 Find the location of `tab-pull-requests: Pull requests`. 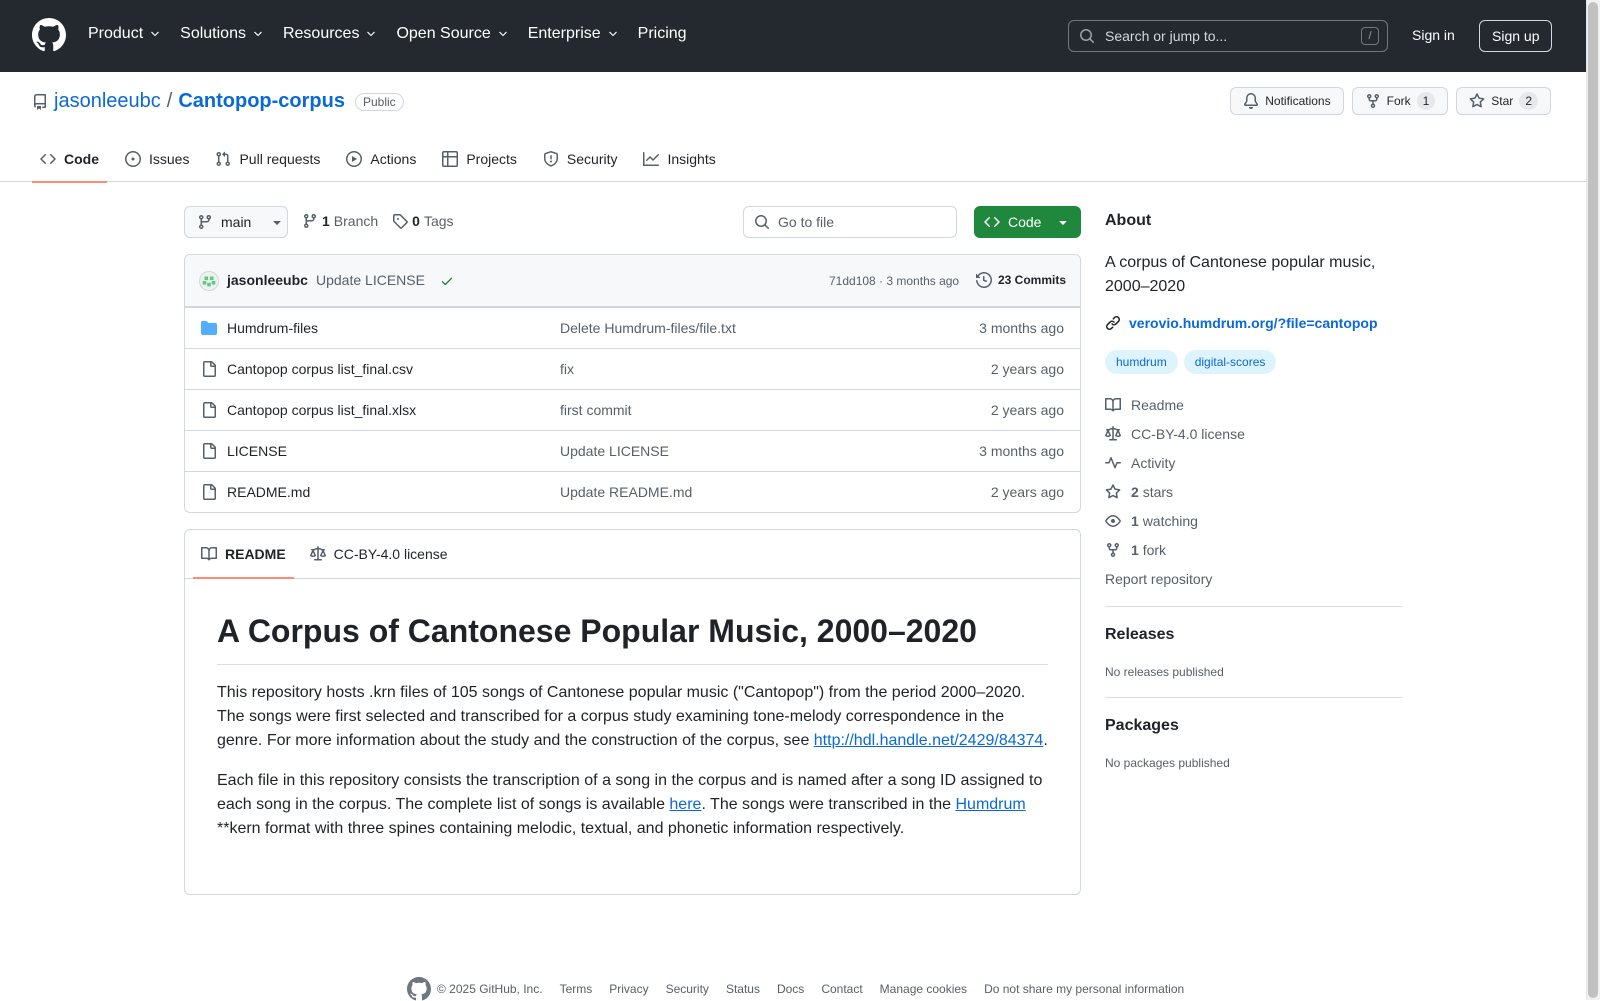

tab-pull-requests: Pull requests is located at coordinates (267, 159).